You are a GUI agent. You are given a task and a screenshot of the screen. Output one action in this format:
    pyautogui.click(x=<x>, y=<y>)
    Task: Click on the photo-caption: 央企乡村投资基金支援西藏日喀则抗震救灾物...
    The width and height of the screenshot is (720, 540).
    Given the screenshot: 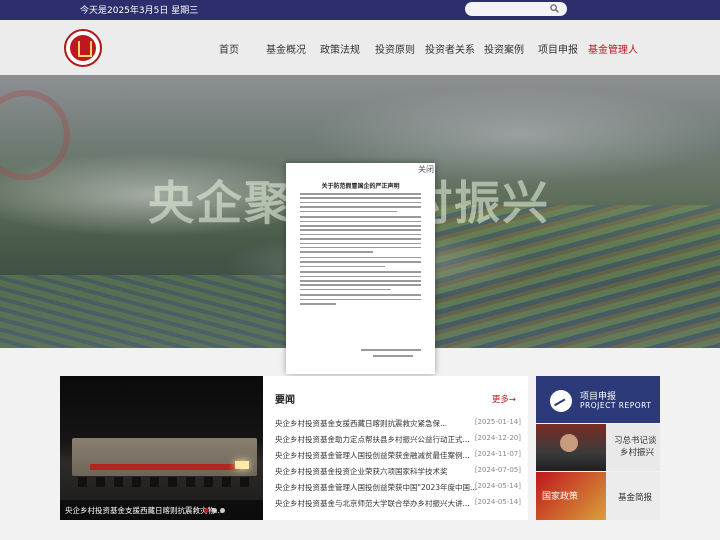 What is the action you would take?
    pyautogui.click(x=143, y=510)
    